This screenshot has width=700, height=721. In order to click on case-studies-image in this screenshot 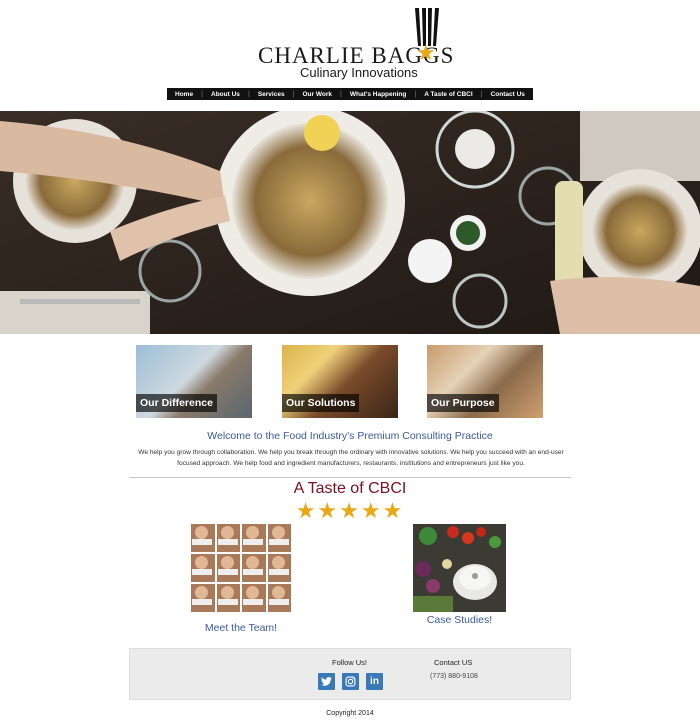, I will do `click(459, 568)`.